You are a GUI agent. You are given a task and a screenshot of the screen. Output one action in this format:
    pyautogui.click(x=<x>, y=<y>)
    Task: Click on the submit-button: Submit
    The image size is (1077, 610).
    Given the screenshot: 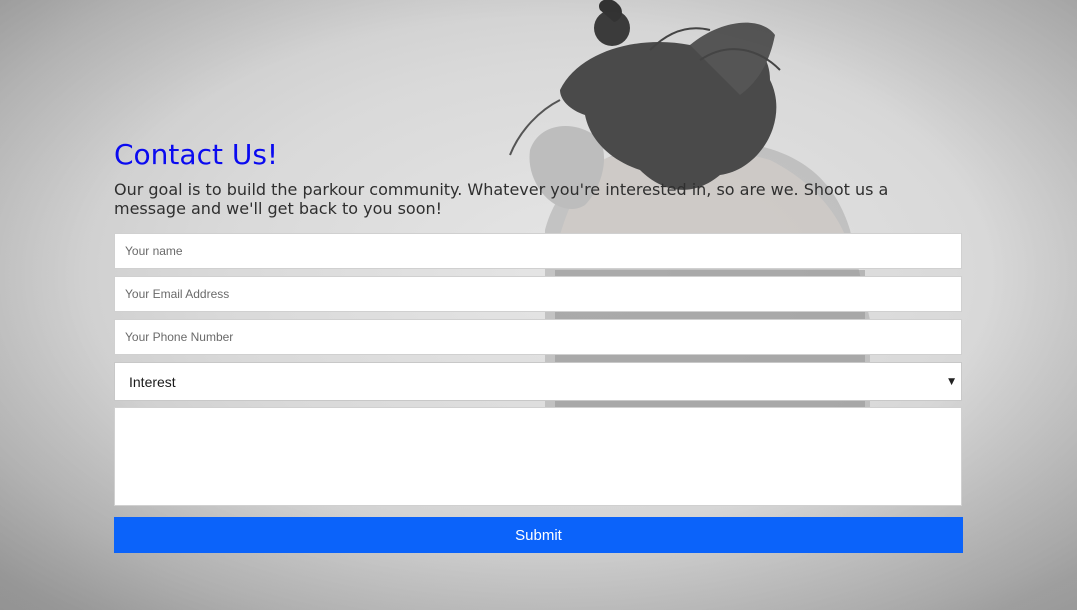 What is the action you would take?
    pyautogui.click(x=538, y=535)
    